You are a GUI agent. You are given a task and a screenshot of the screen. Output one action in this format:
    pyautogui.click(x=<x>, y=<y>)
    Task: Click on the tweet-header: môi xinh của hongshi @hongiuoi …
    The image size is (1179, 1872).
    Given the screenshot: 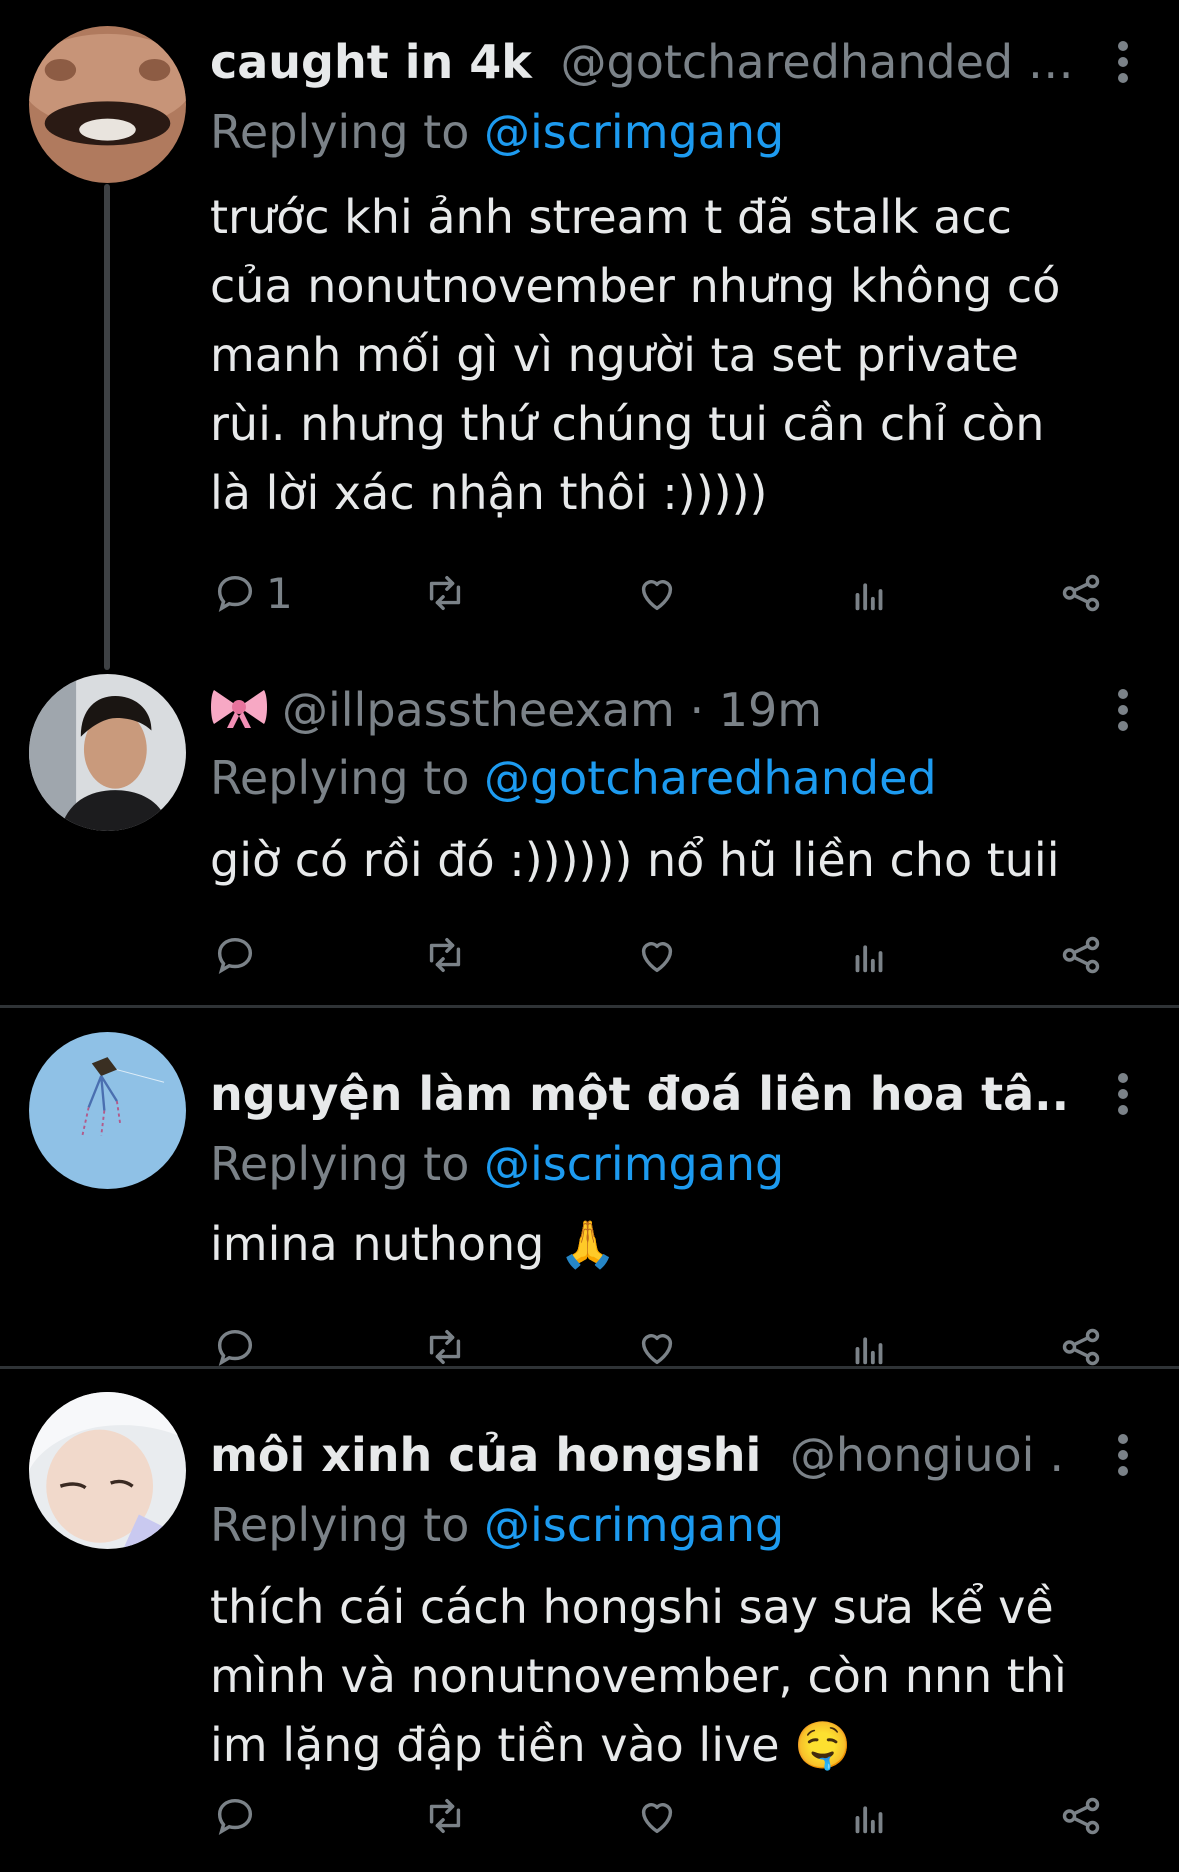 What is the action you would take?
    pyautogui.click(x=639, y=1455)
    